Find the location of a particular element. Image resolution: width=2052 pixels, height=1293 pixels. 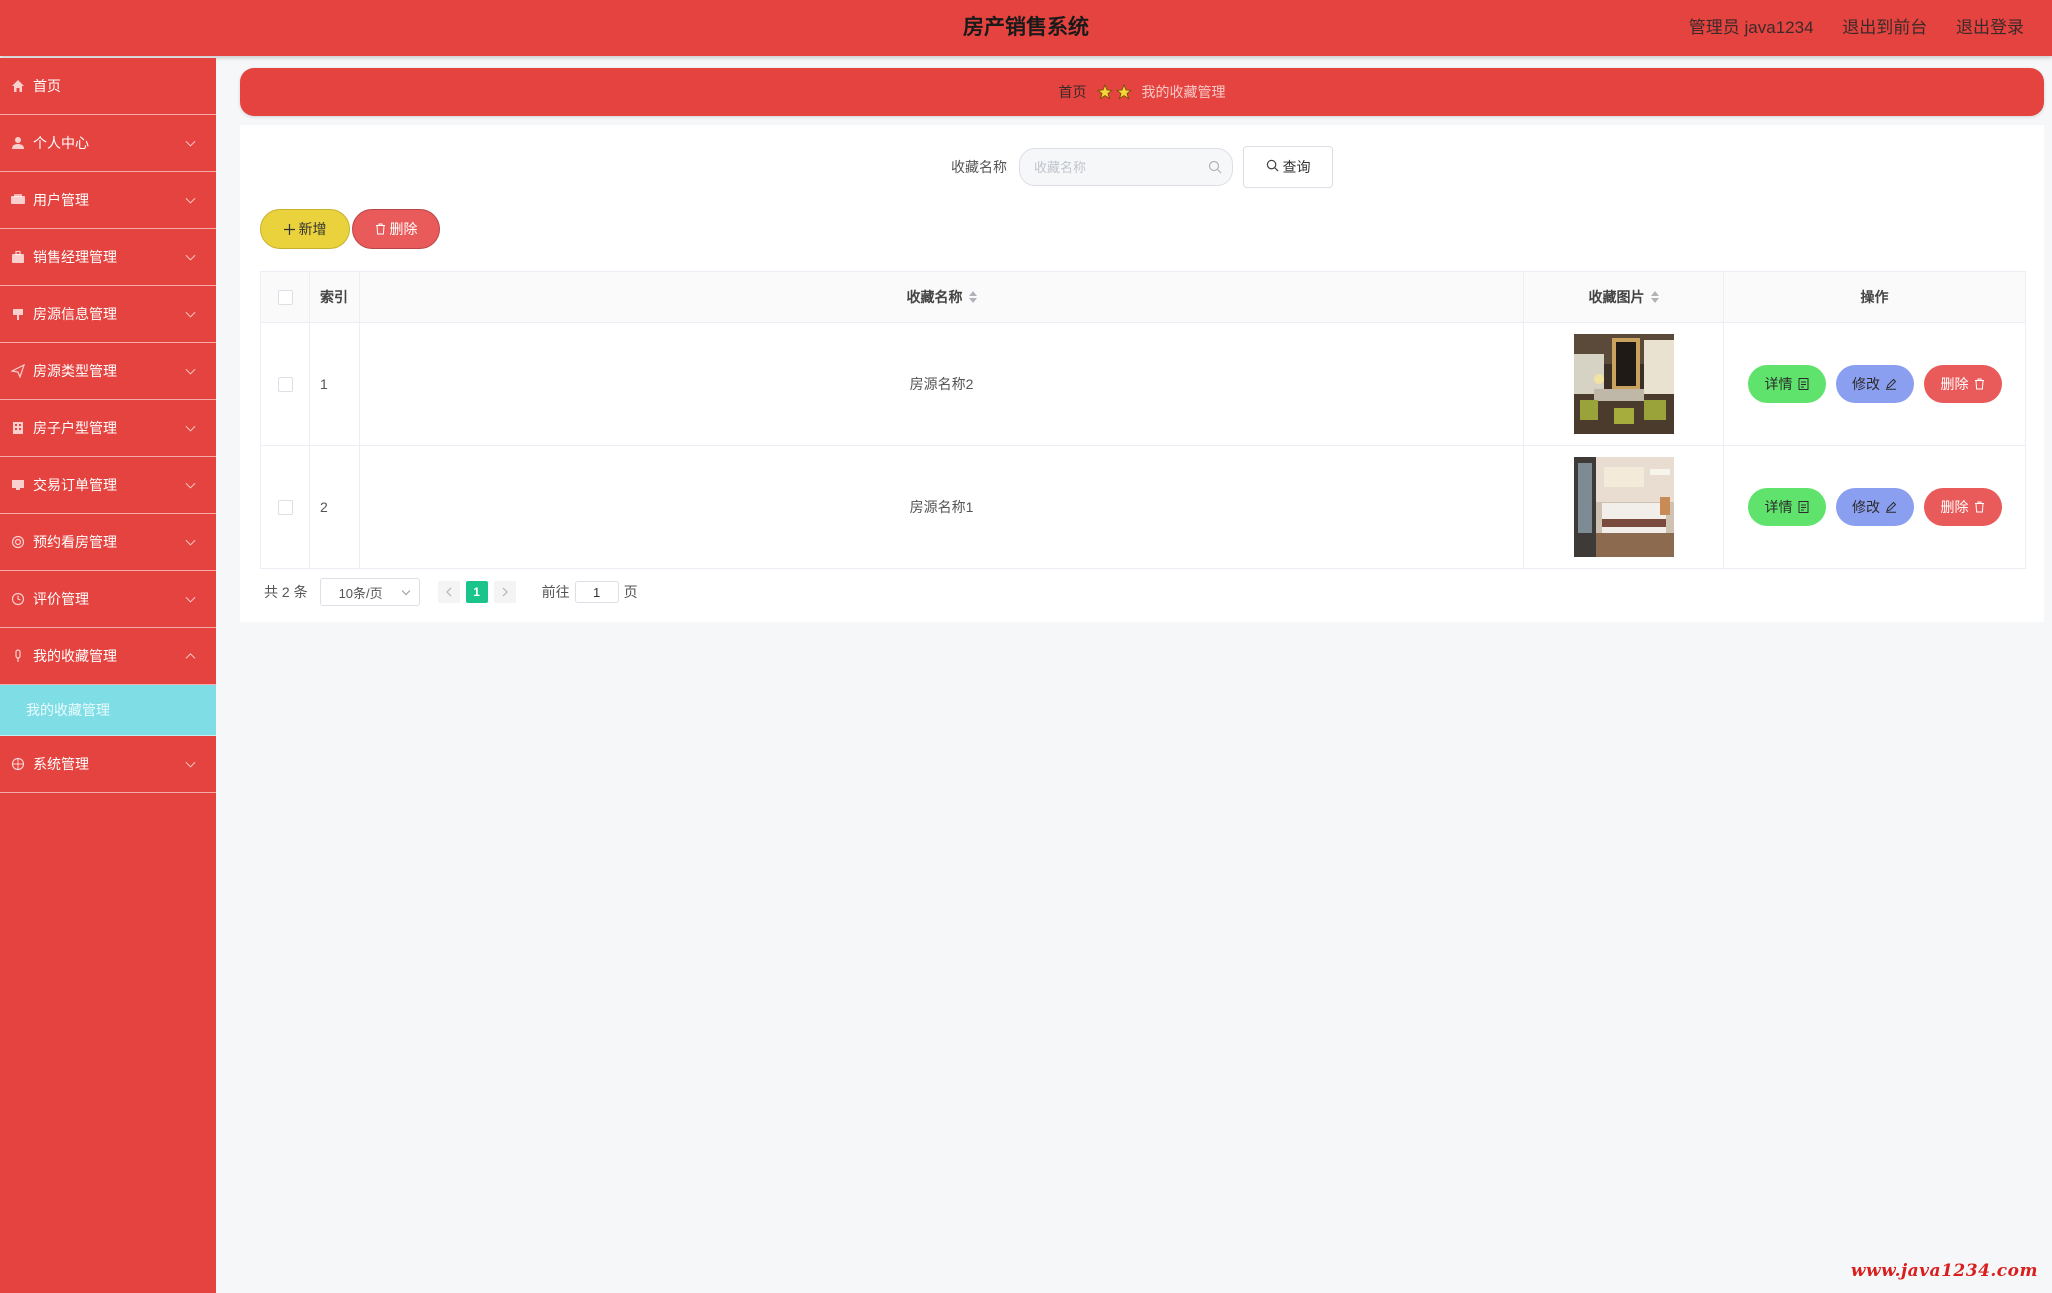

pagination-total: 共 2 条 is located at coordinates (286, 592).